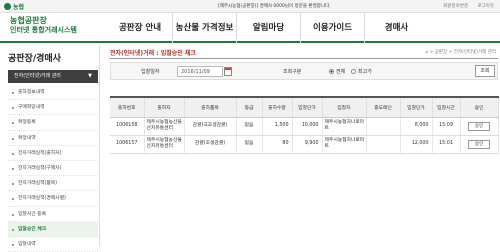 The width and height of the screenshot is (500, 252). I want to click on radio-all: 전체, so click(337, 71).